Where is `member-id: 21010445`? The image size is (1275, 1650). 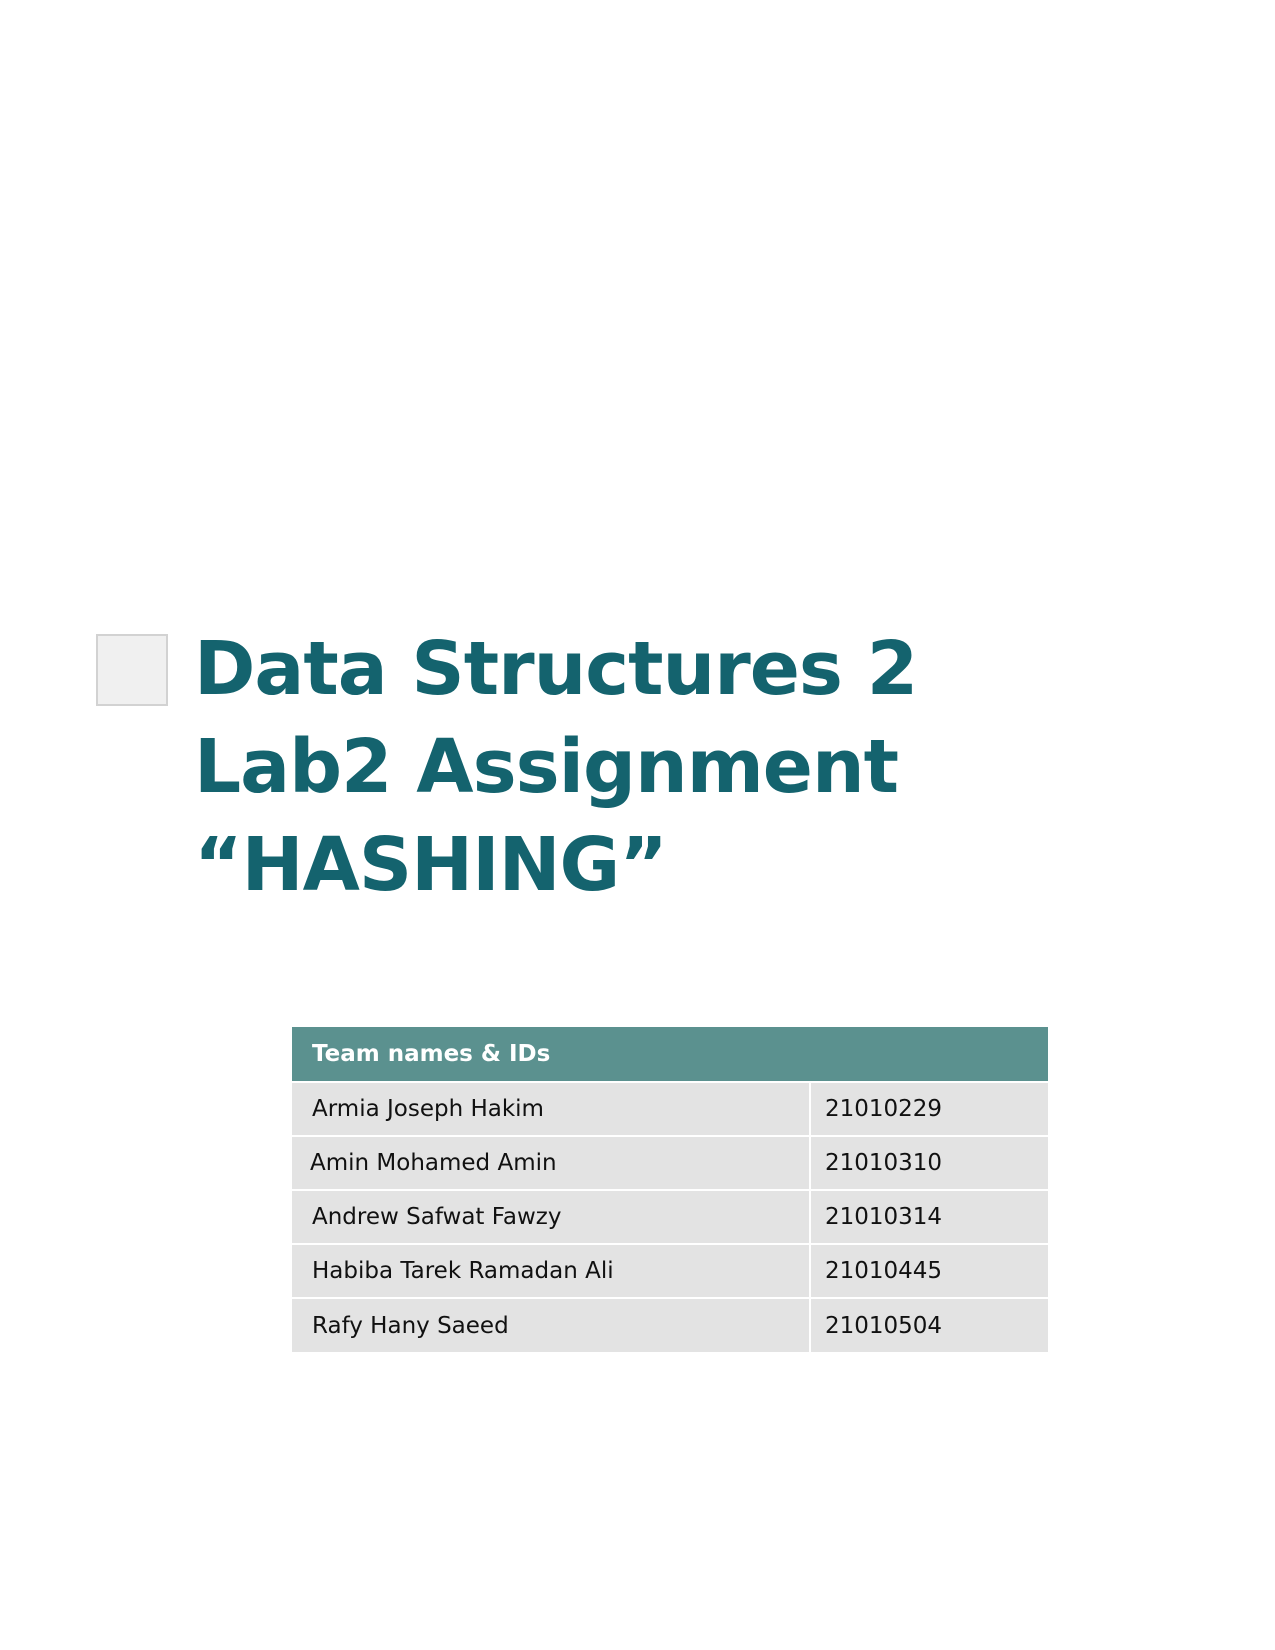 member-id: 21010445 is located at coordinates (928, 1271).